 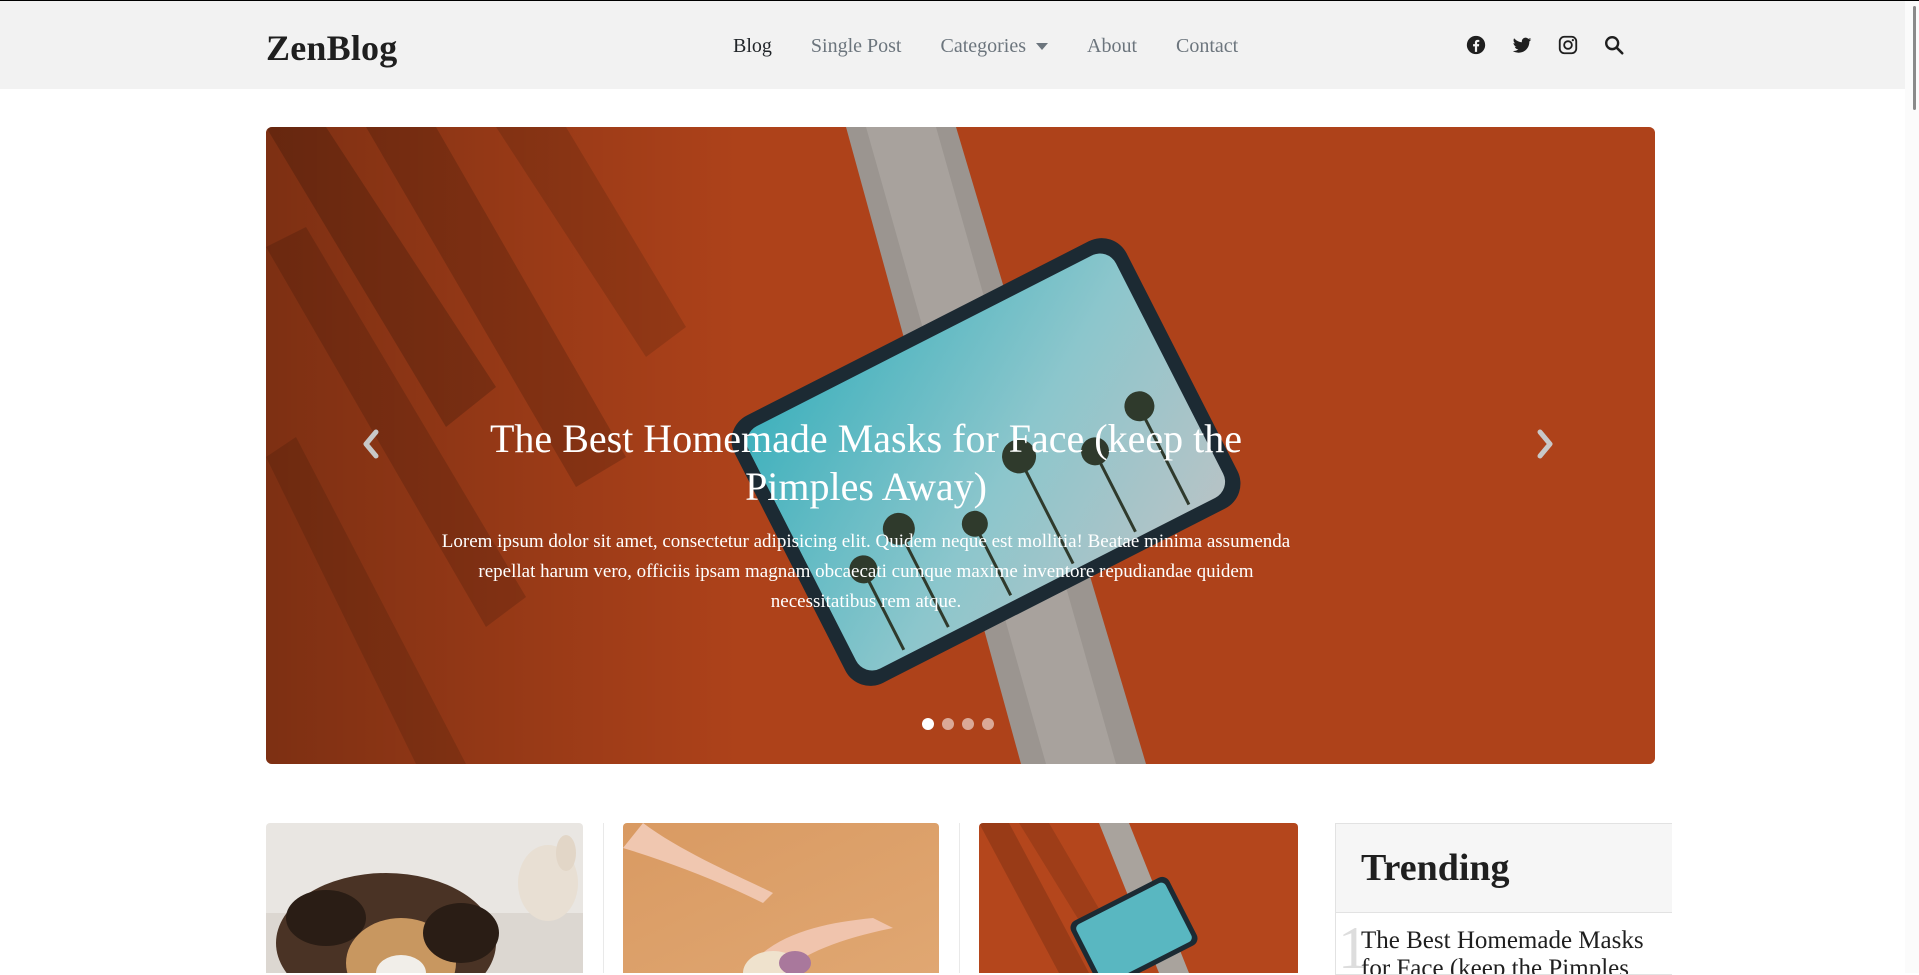 I want to click on nav-single-post: Single Post, so click(x=856, y=46).